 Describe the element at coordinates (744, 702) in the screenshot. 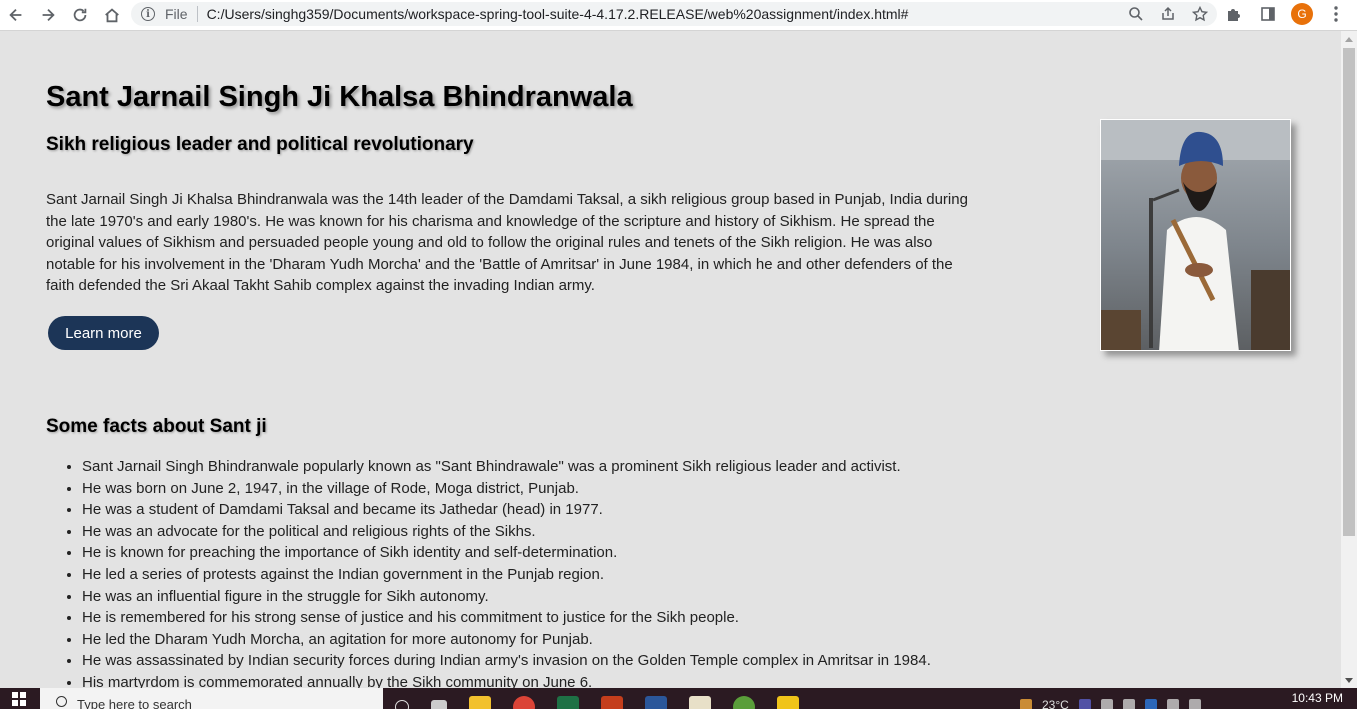

I see `spring-tool-suite-icon` at that location.